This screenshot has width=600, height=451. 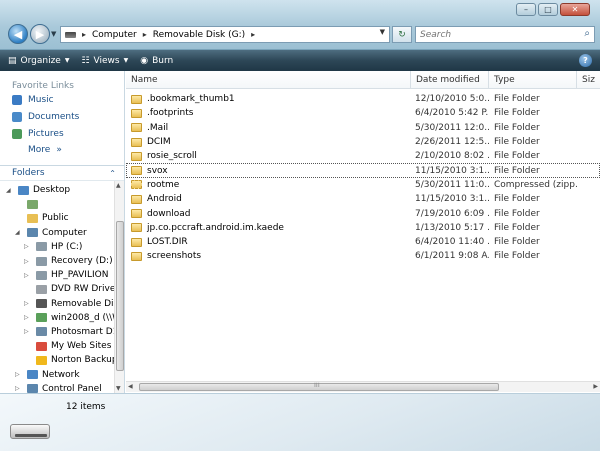 I want to click on help-button: ?, so click(x=585, y=60).